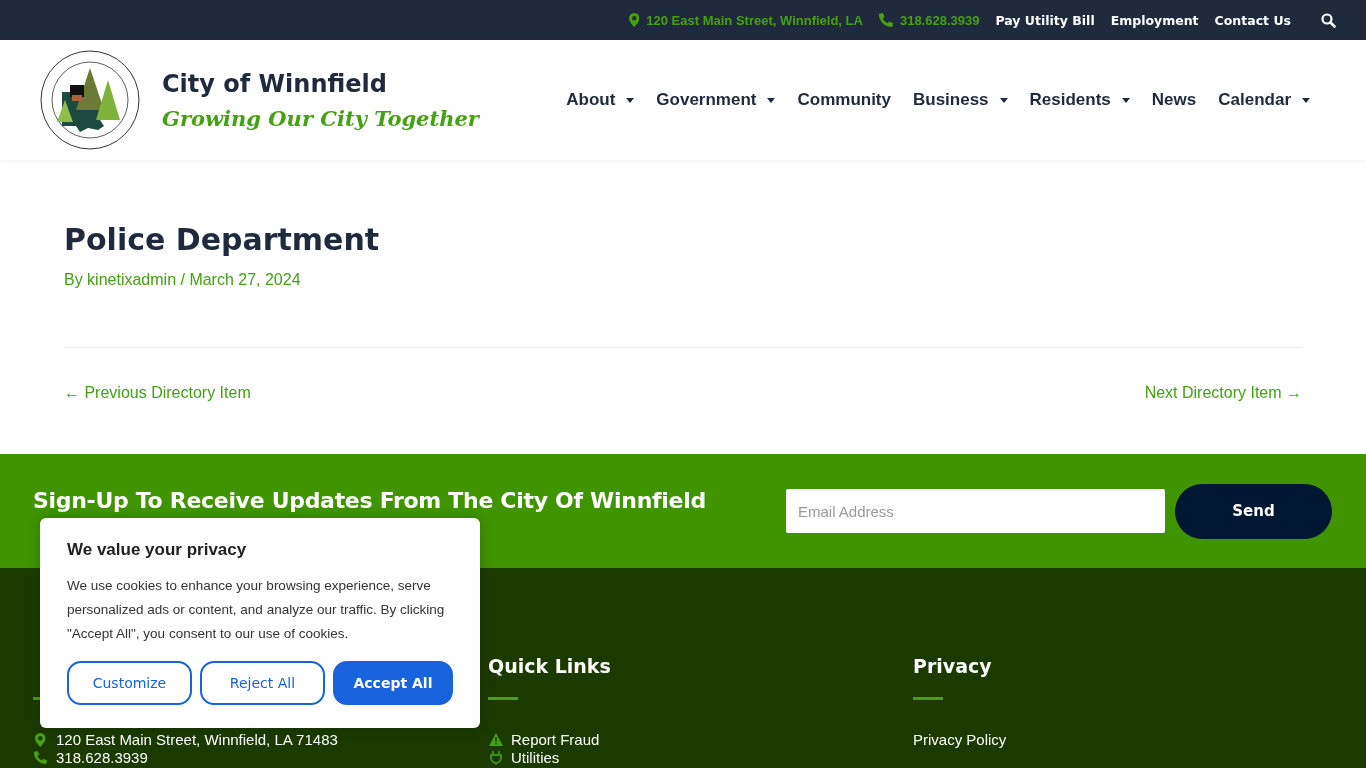 Image resolution: width=1366 pixels, height=768 pixels. I want to click on email-field: Email Address, so click(975, 511).